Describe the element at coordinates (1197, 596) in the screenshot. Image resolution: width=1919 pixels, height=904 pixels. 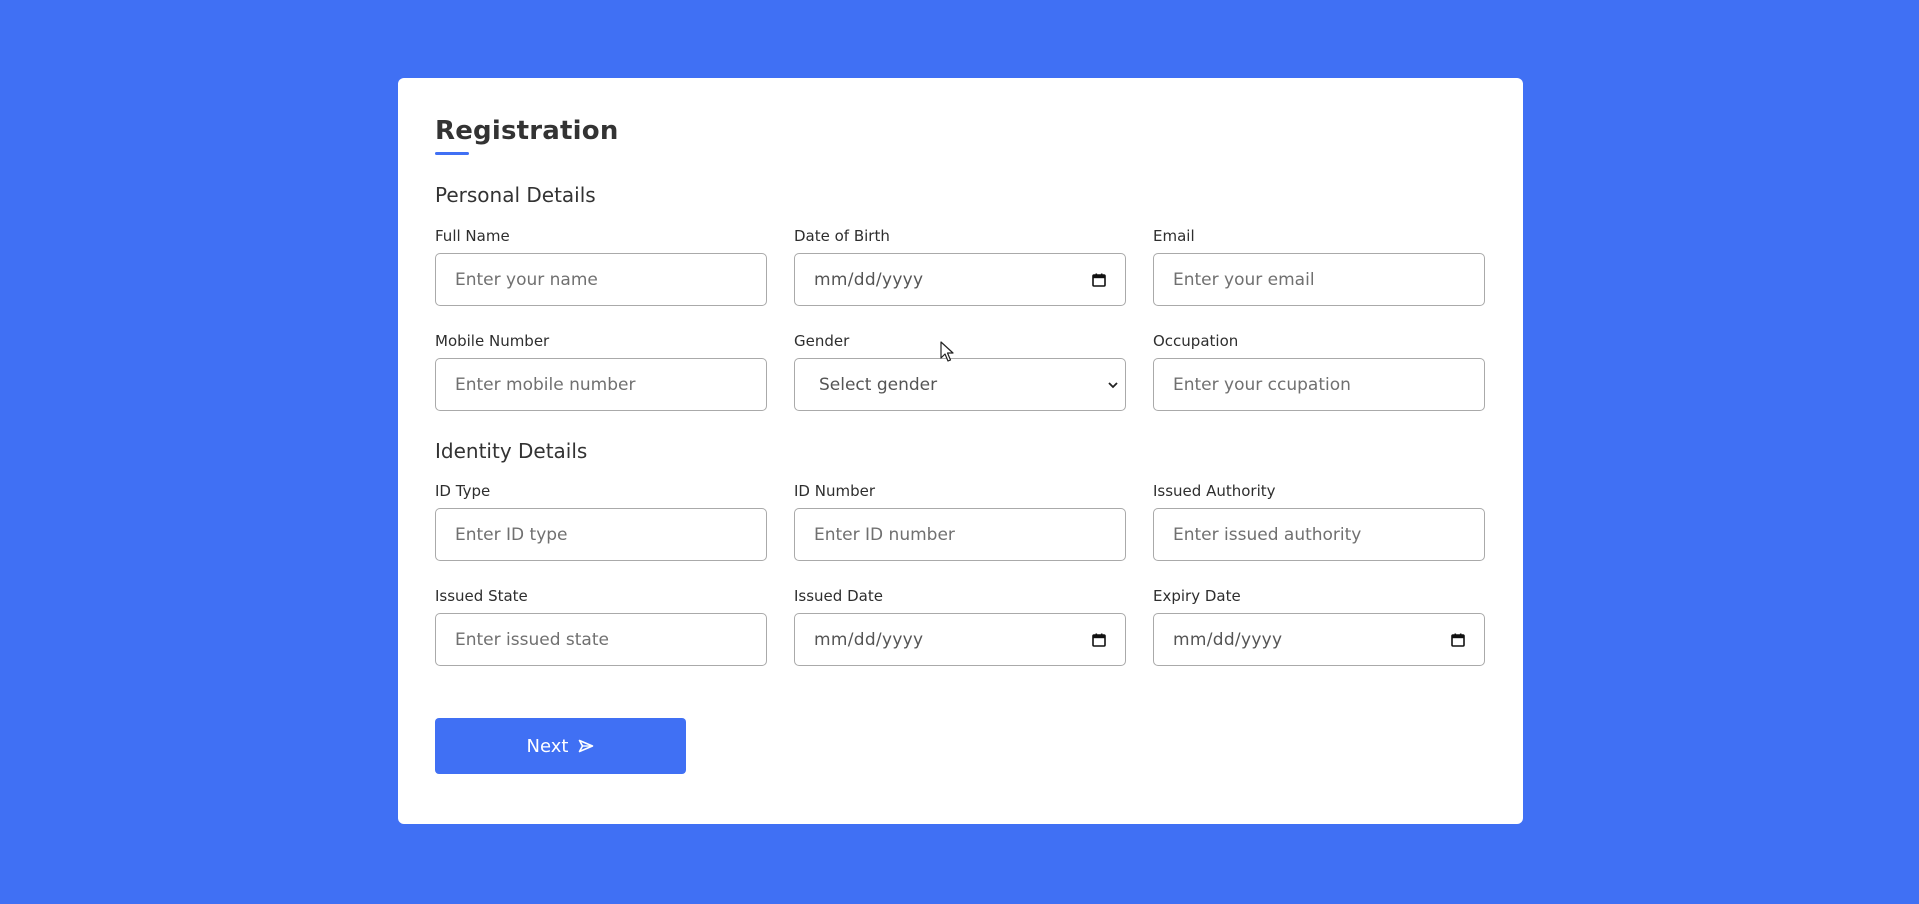
I see `expiry-date-label: Expiry Date` at that location.